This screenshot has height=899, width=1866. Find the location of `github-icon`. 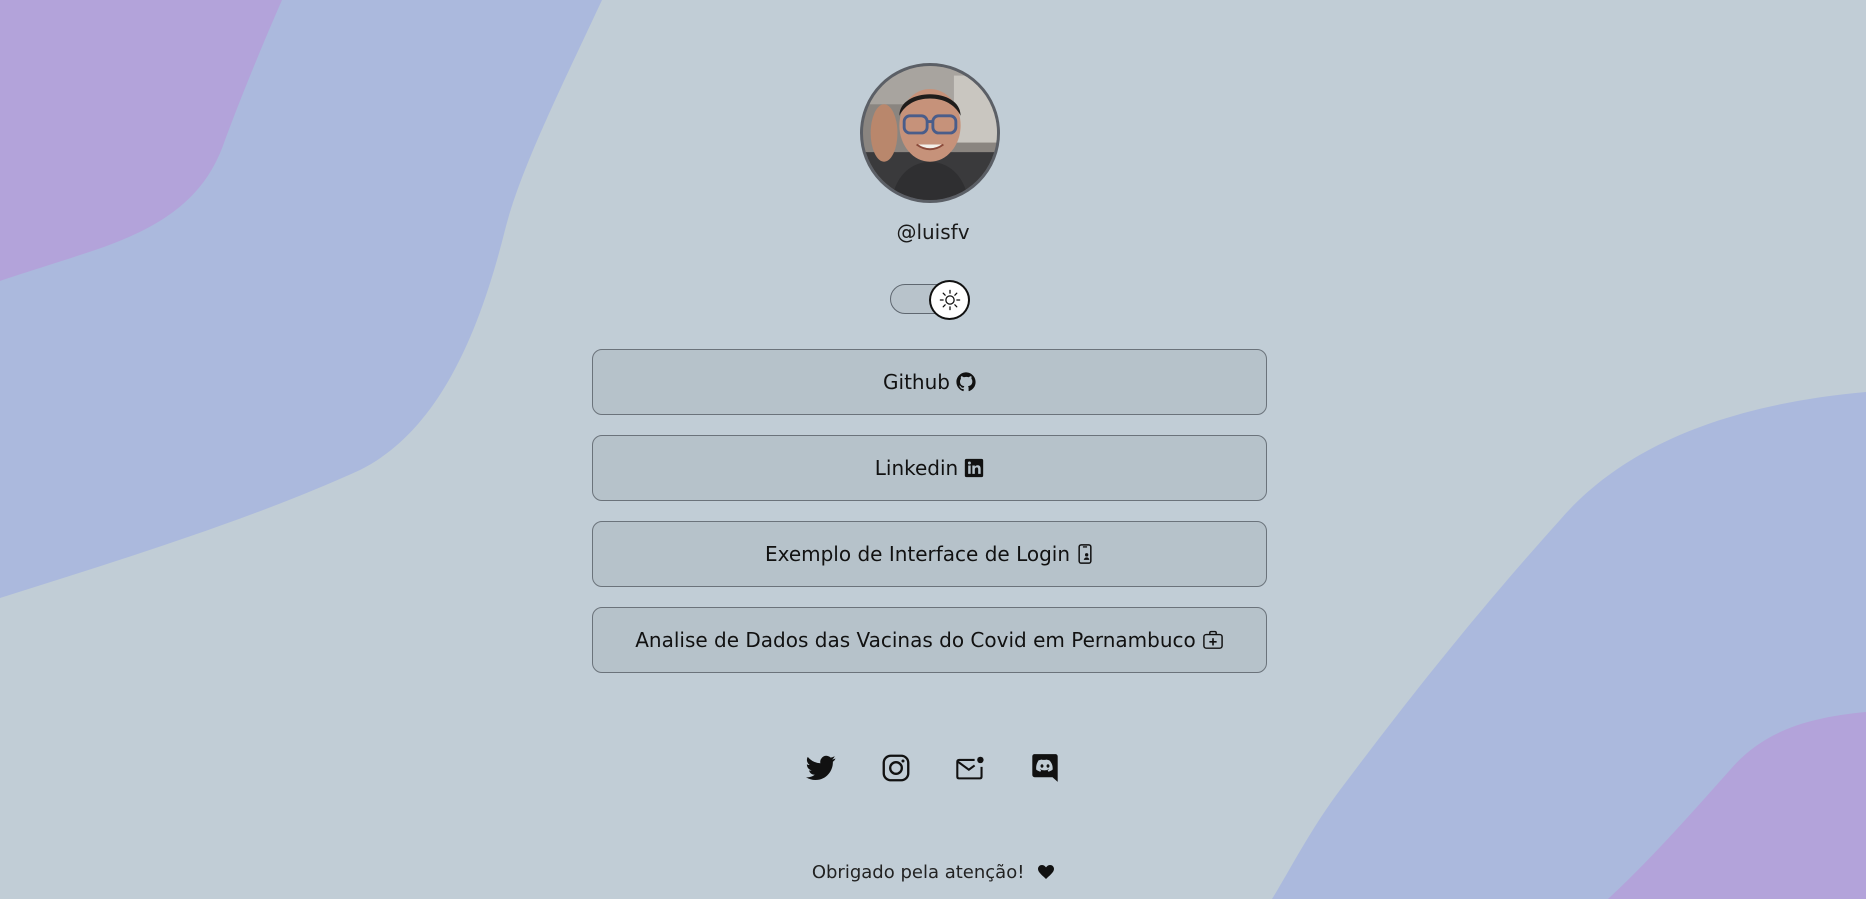

github-icon is located at coordinates (966, 382).